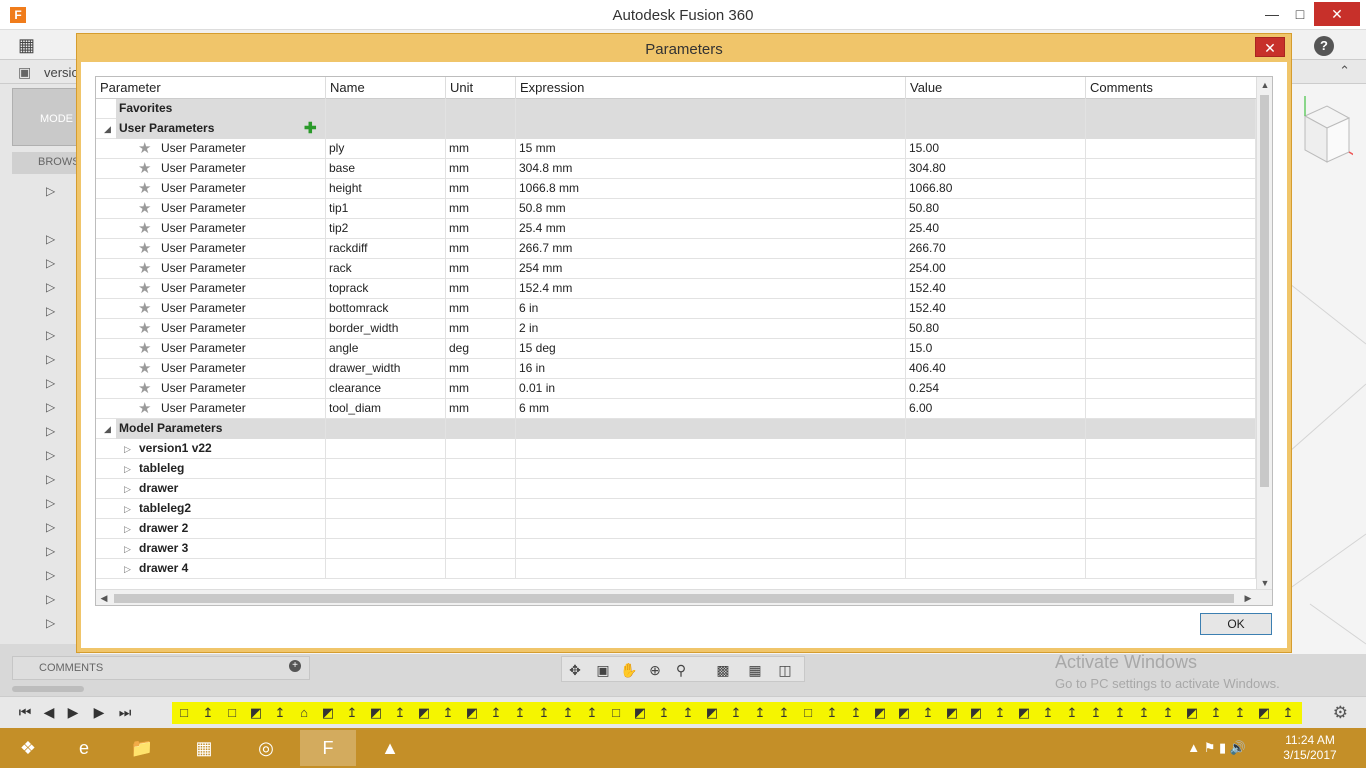 The width and height of the screenshot is (1366, 768). What do you see at coordinates (676, 109) in the screenshot?
I see `favorites-group-row: Favorites` at bounding box center [676, 109].